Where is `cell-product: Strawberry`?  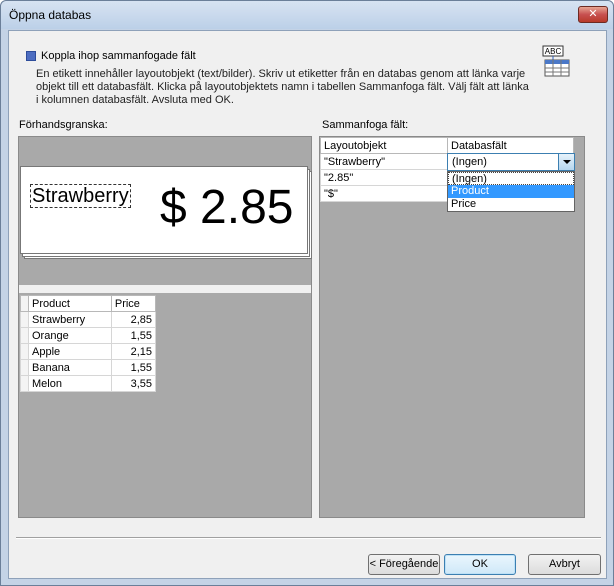 cell-product: Strawberry is located at coordinates (70, 319).